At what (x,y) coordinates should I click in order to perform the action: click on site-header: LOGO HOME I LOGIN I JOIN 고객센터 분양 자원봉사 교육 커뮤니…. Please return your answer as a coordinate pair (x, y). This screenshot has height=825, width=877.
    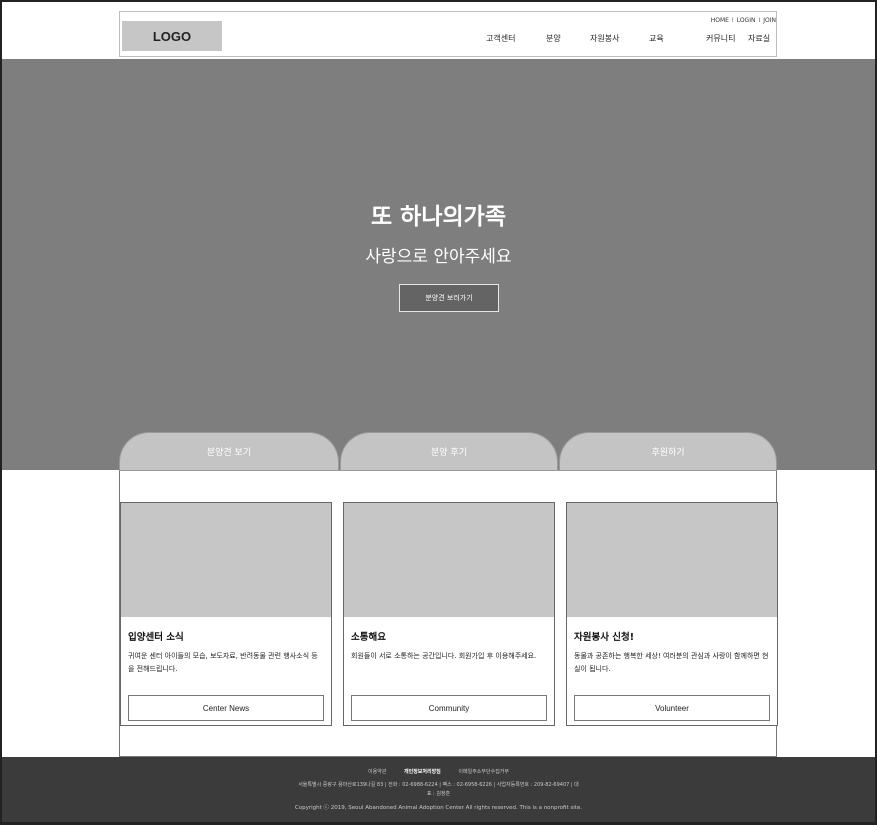
    Looking at the image, I should click on (448, 34).